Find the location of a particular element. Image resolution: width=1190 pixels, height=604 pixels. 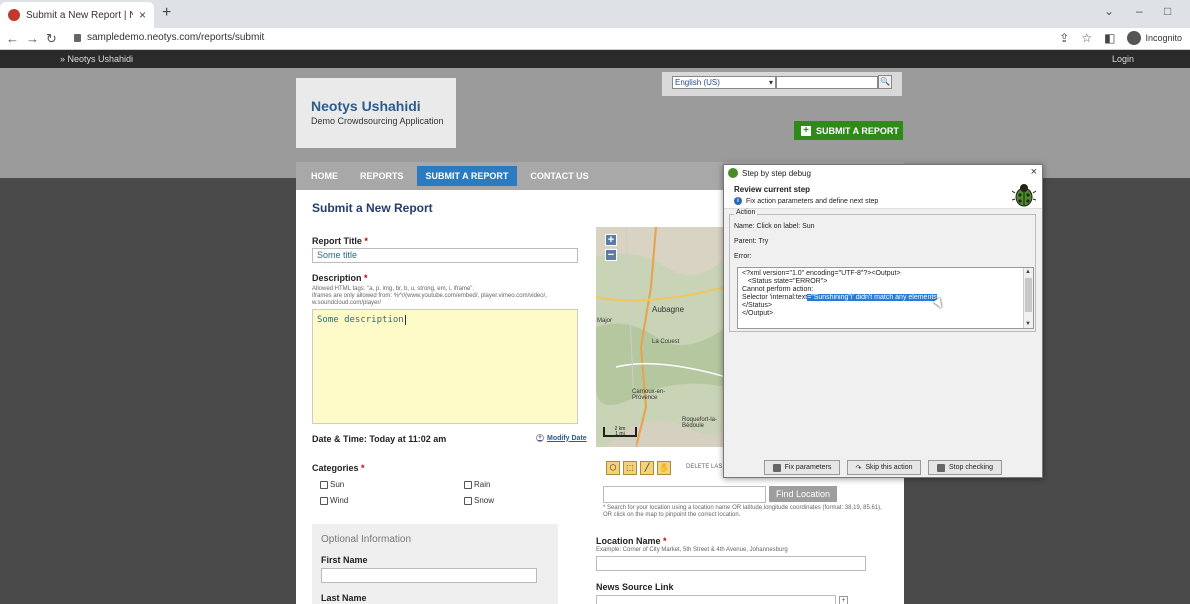

description-label: Description * is located at coordinates (340, 278).